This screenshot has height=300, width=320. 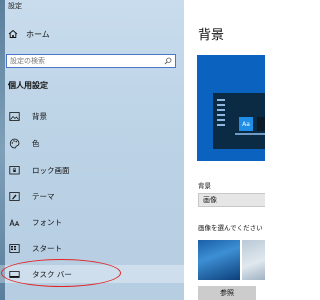 What do you see at coordinates (13, 33) in the screenshot?
I see `home-icon` at bounding box center [13, 33].